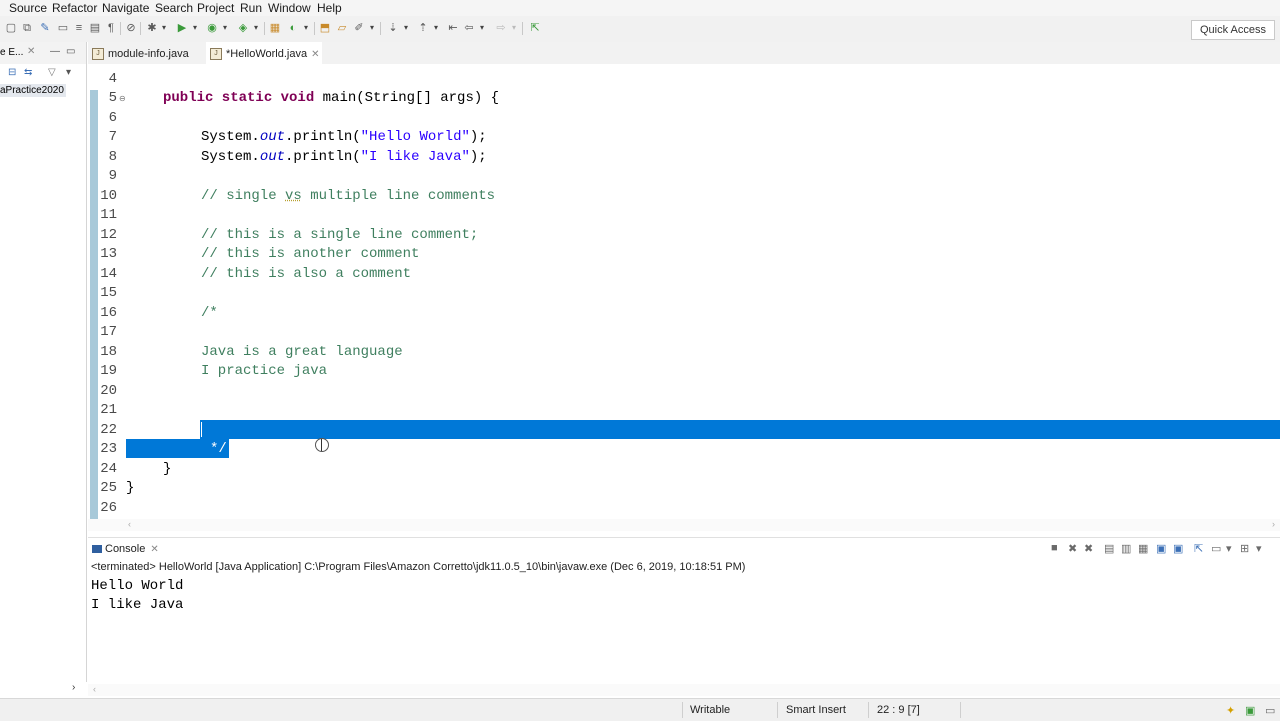  I want to click on external-tools-icon: ◈, so click(243, 28).